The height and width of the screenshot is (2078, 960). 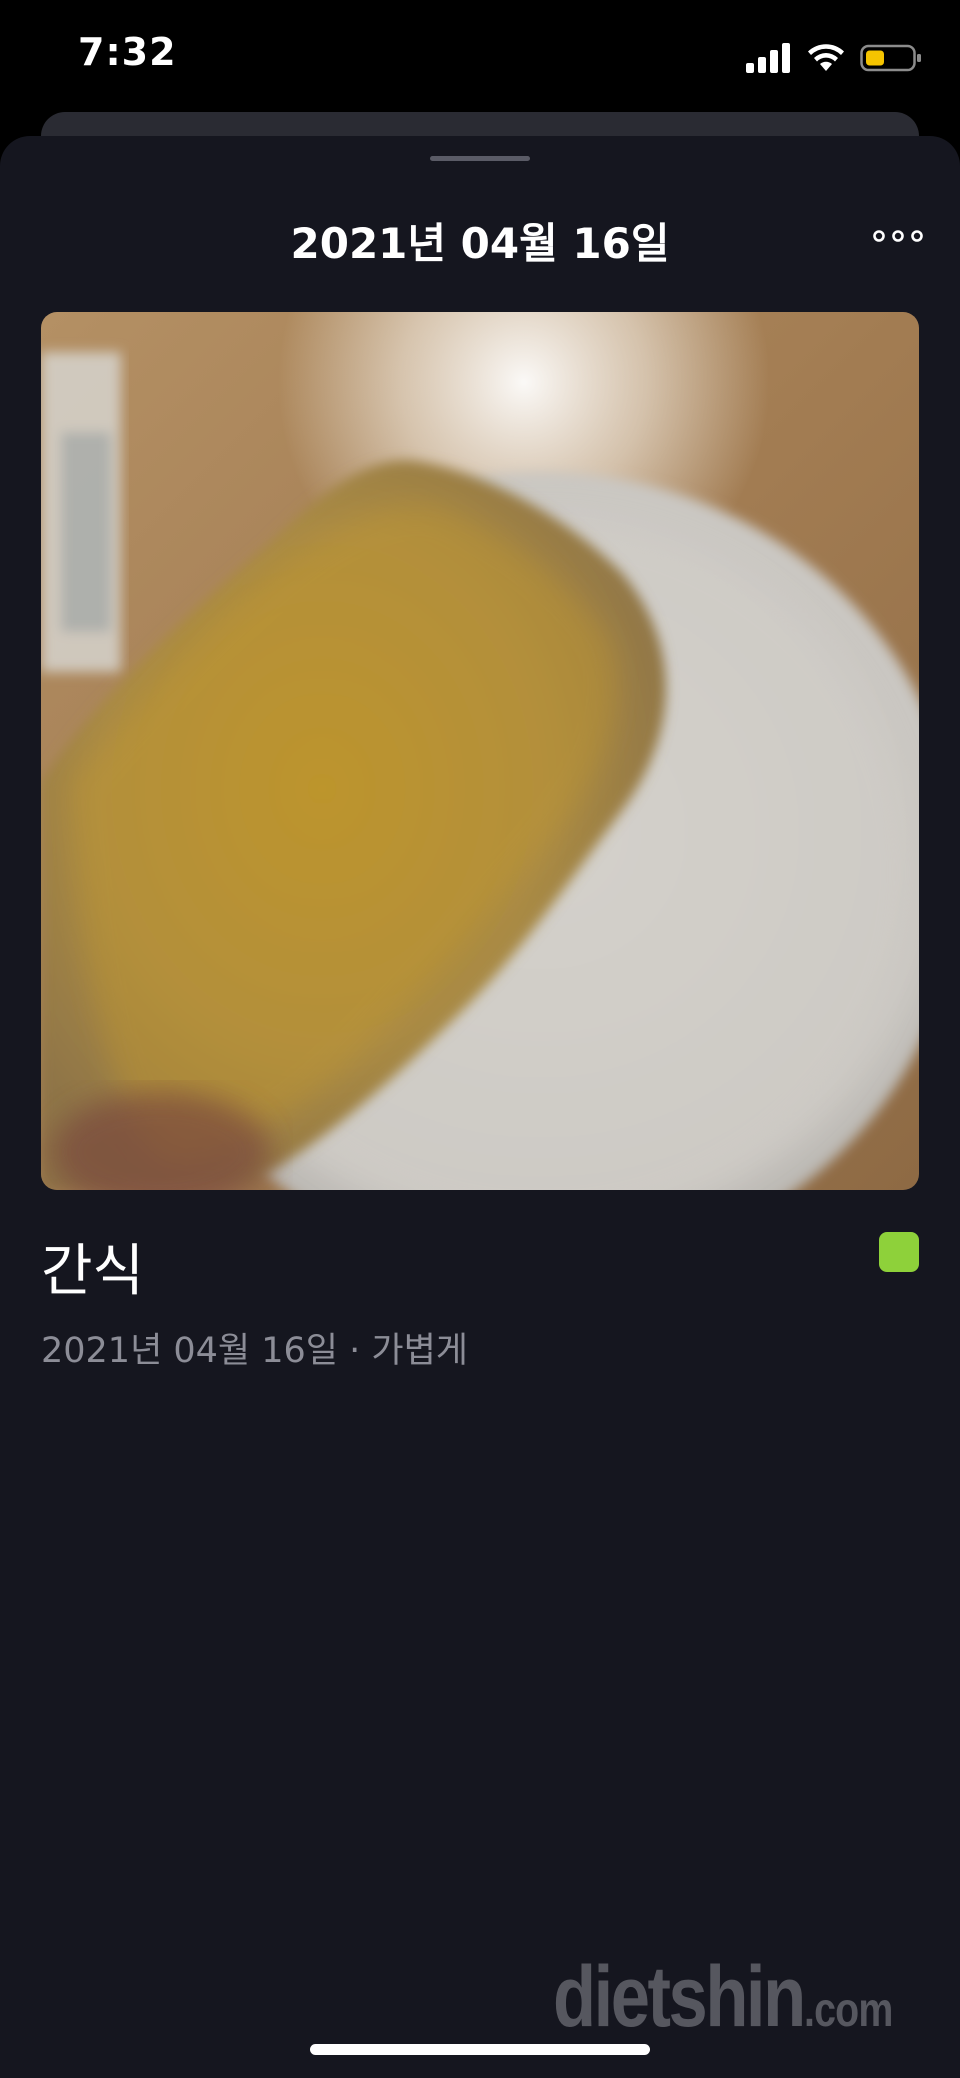 What do you see at coordinates (189, 1351) in the screenshot?
I see `meta-date: 2021년 04월 16일` at bounding box center [189, 1351].